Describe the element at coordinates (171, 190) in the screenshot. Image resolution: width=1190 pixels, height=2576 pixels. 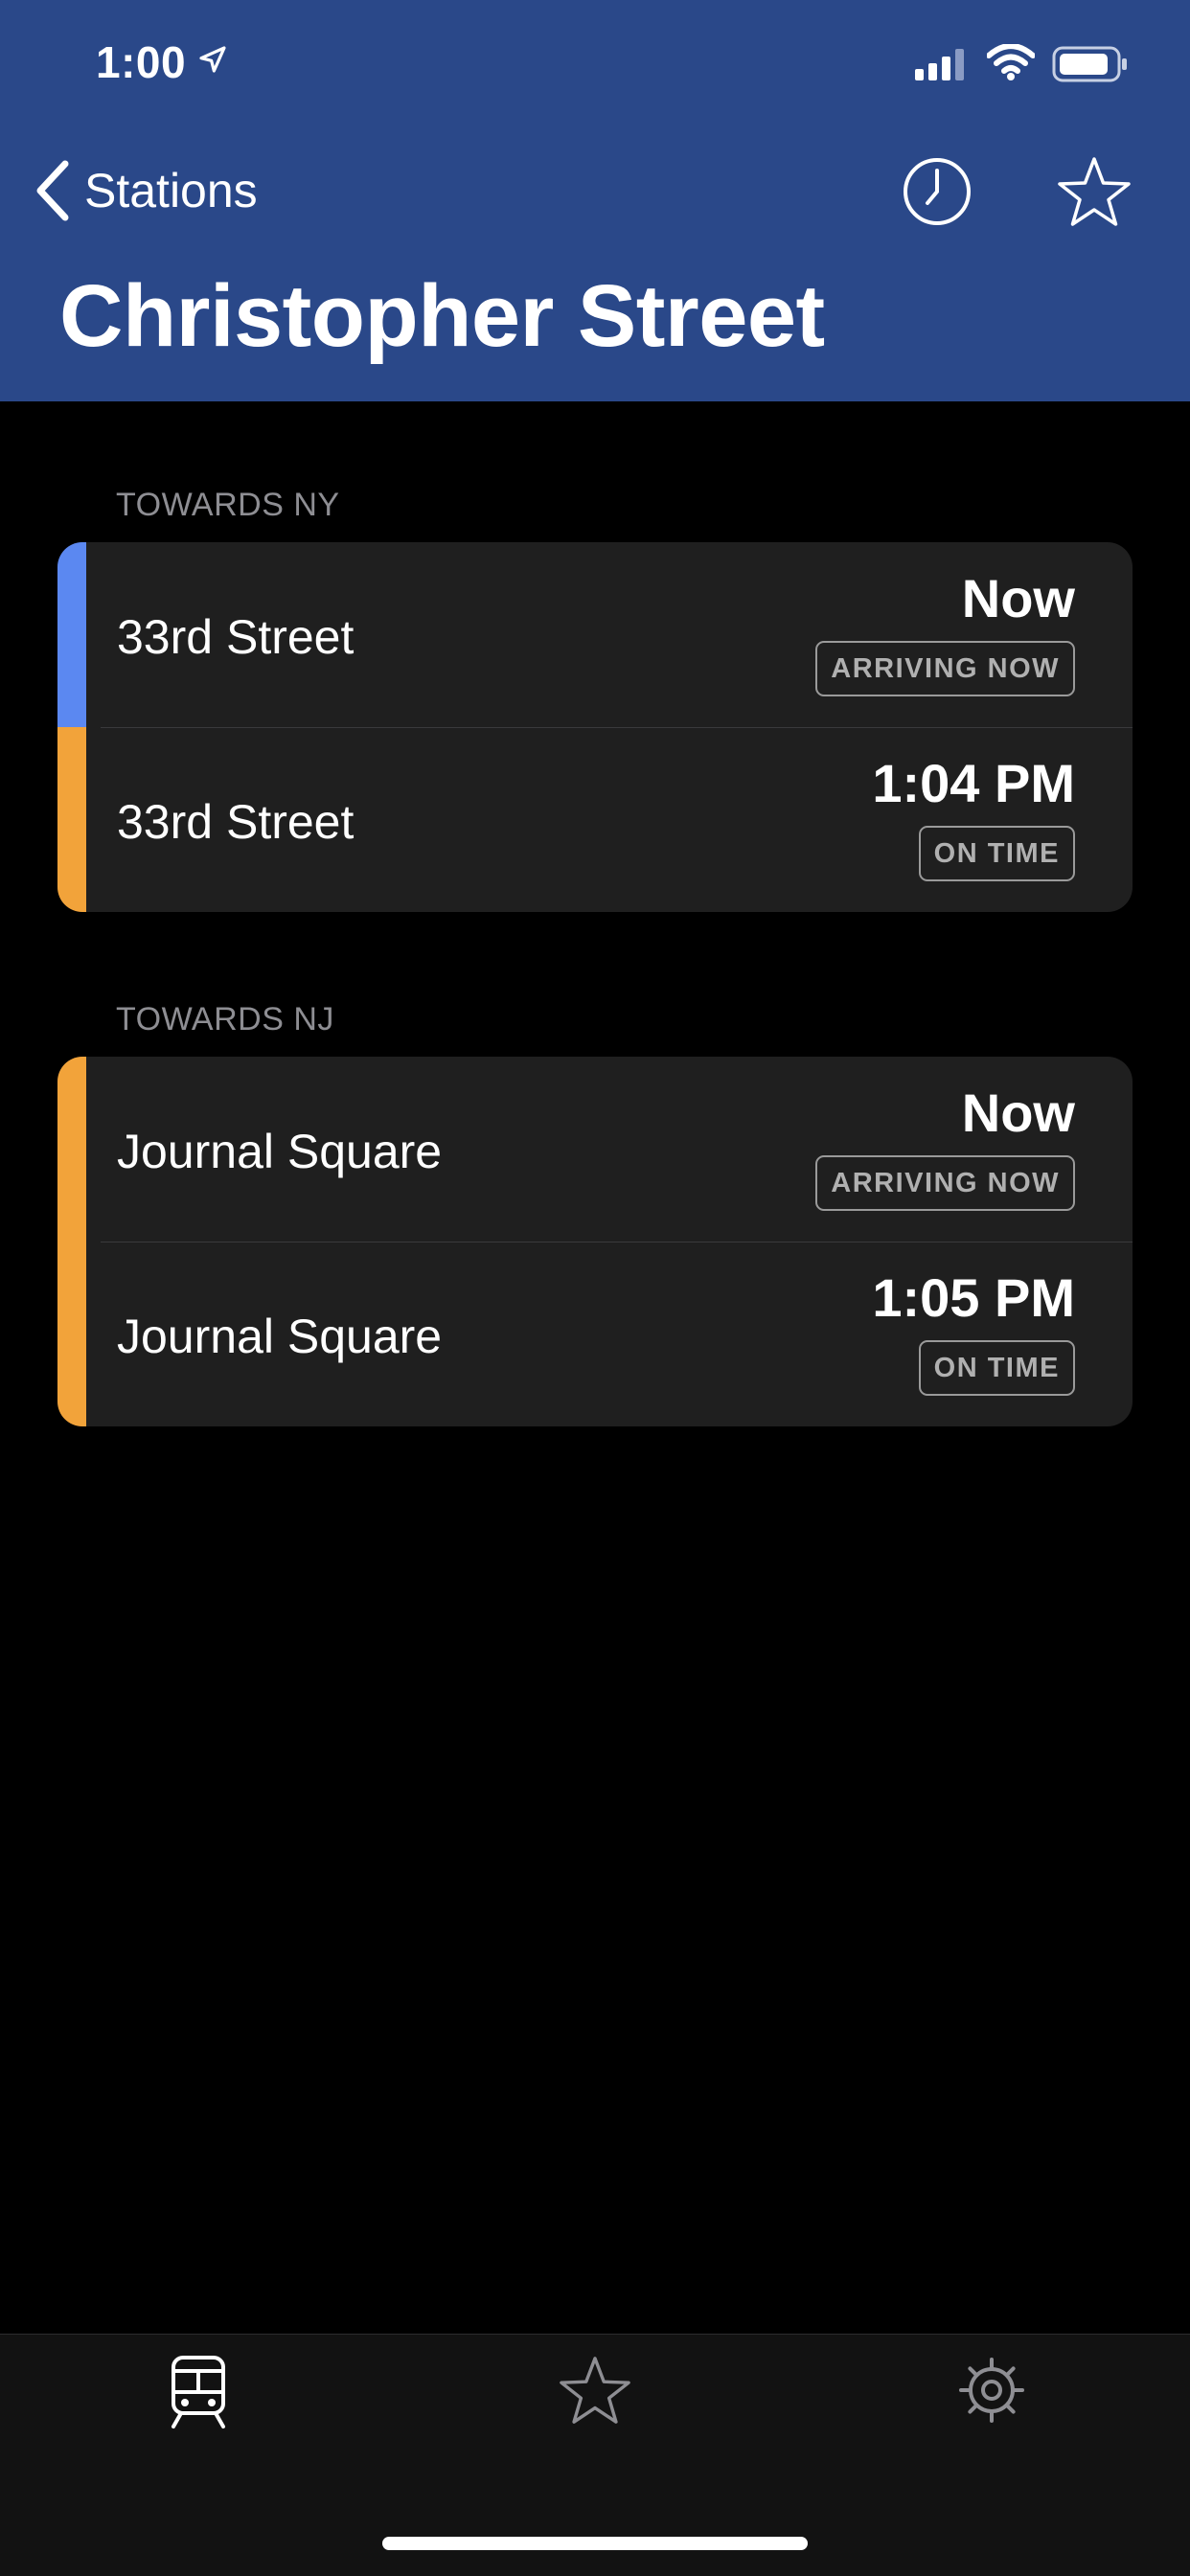
I see `back-label: Stations` at that location.